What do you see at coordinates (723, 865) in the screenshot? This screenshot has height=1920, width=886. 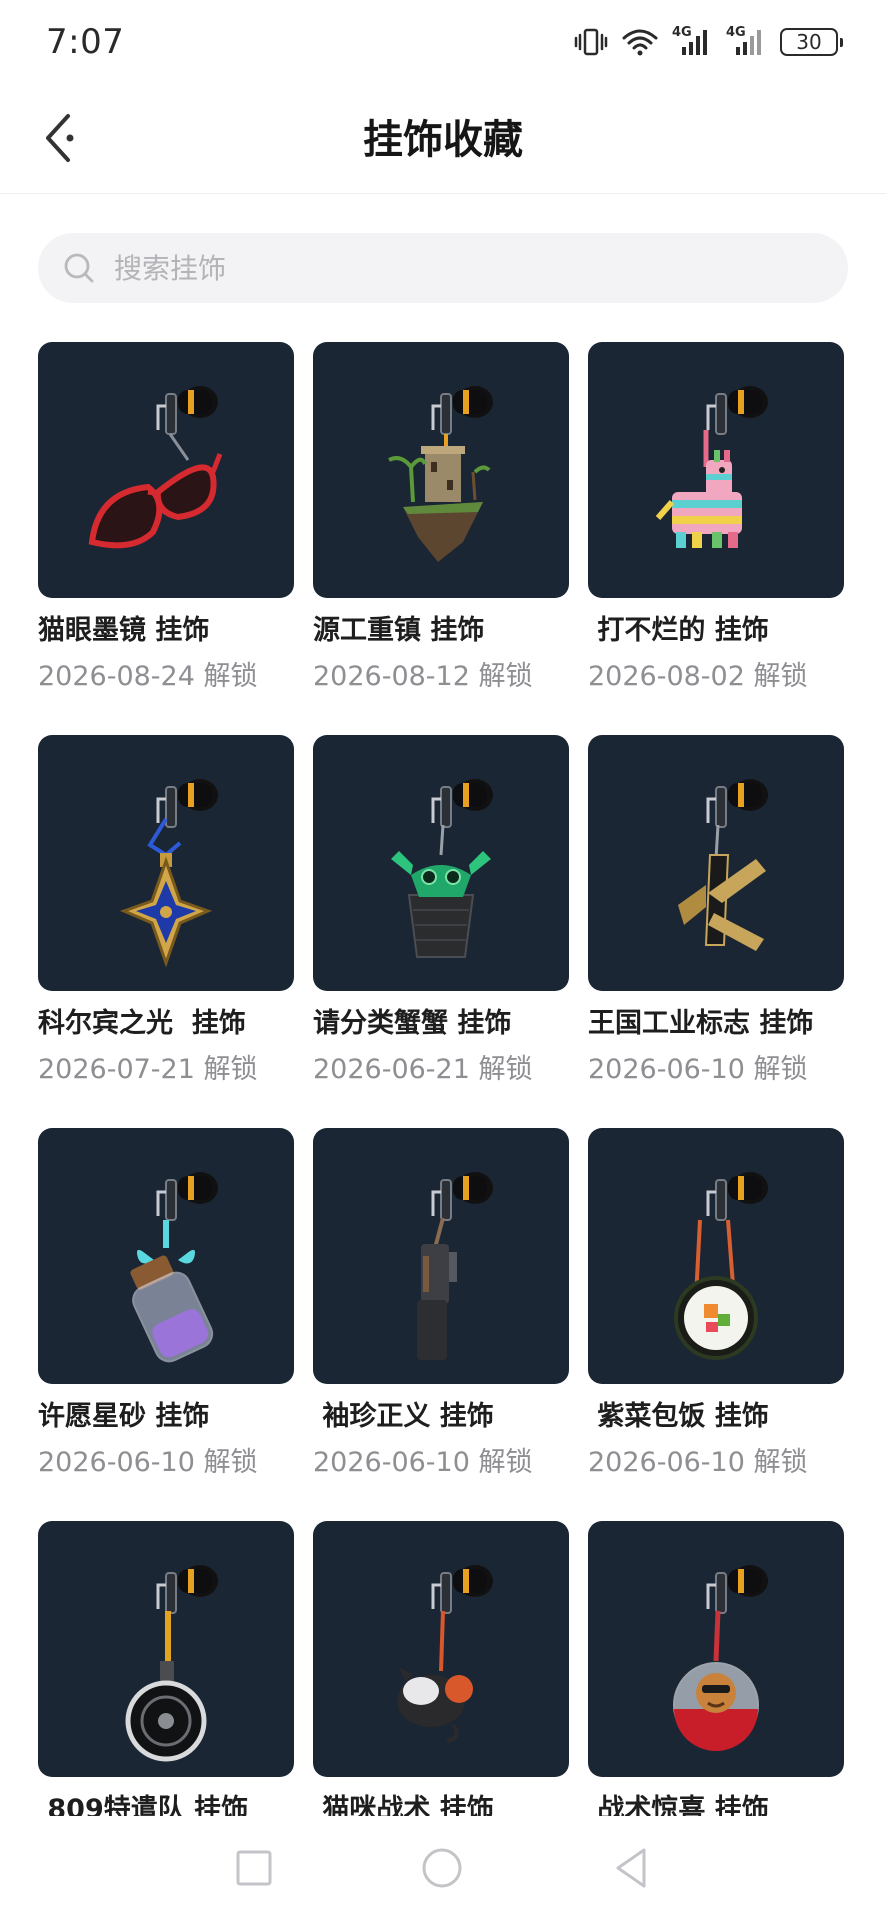 I see `k-logo-icon` at bounding box center [723, 865].